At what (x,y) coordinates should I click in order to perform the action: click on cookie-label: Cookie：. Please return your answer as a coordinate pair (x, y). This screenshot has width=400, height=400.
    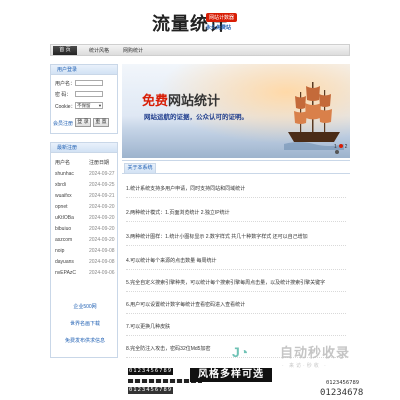
    Looking at the image, I should click on (65, 107).